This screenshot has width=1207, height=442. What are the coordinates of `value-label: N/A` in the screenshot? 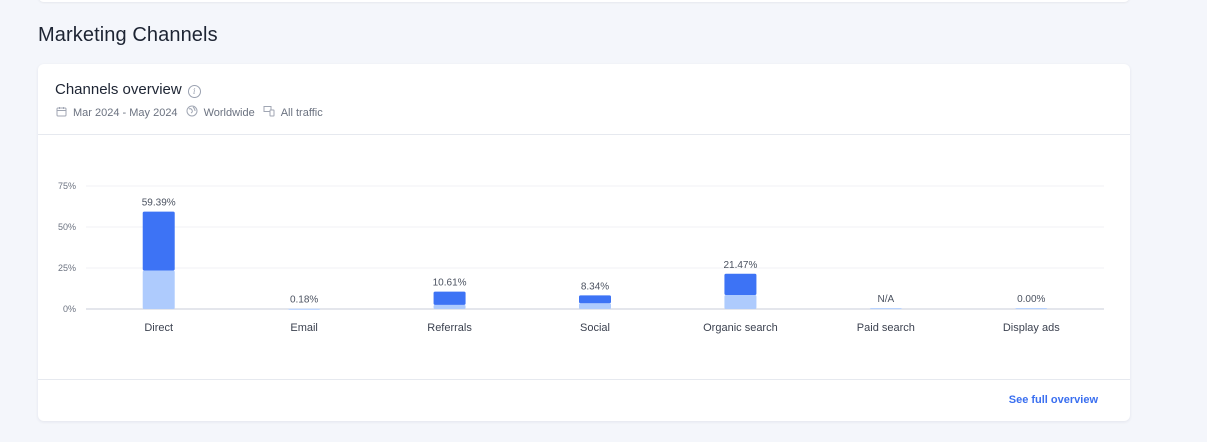 It's located at (886, 299).